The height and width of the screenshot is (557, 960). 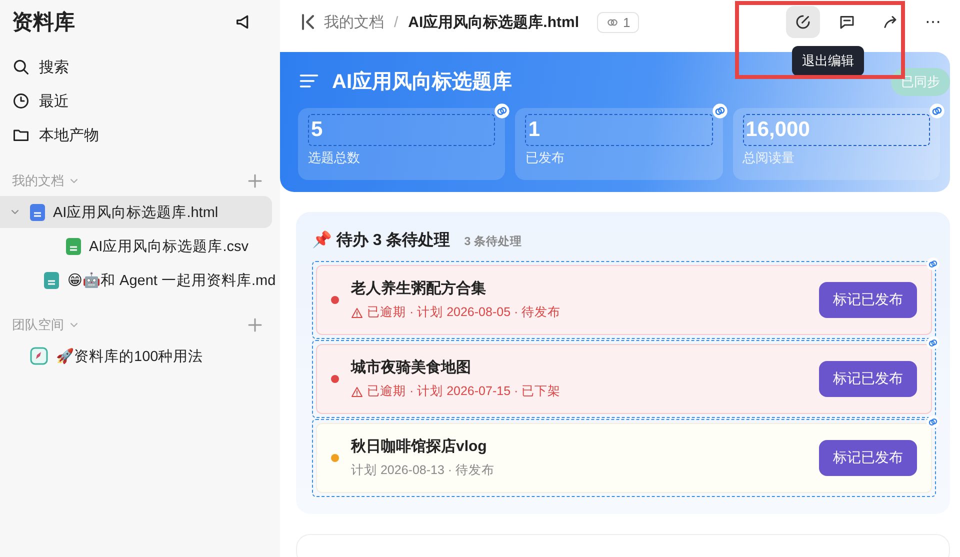 What do you see at coordinates (493, 241) in the screenshot?
I see `todo-subtitle: 3 条待处理` at bounding box center [493, 241].